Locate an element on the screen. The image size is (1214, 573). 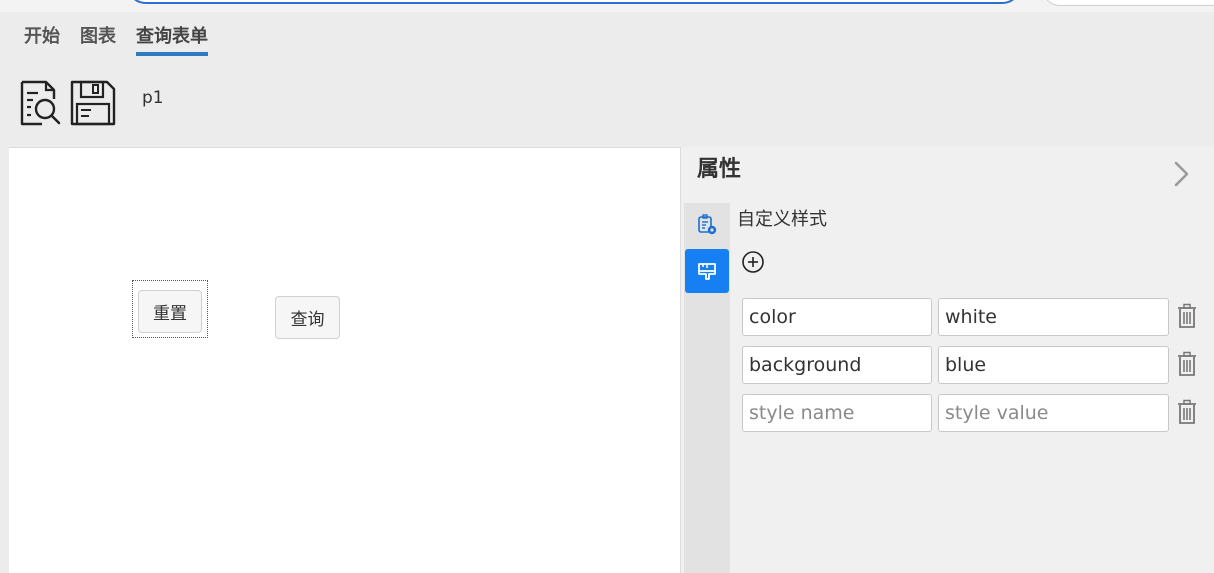
ribbon-tabs: 开始 图表 查询表单 is located at coordinates (116, 38).